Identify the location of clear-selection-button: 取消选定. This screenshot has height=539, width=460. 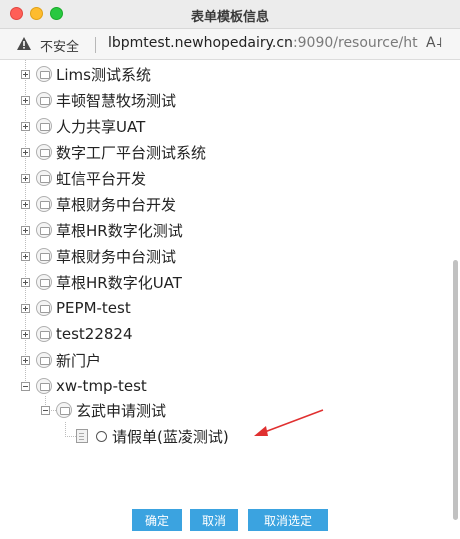
(288, 520).